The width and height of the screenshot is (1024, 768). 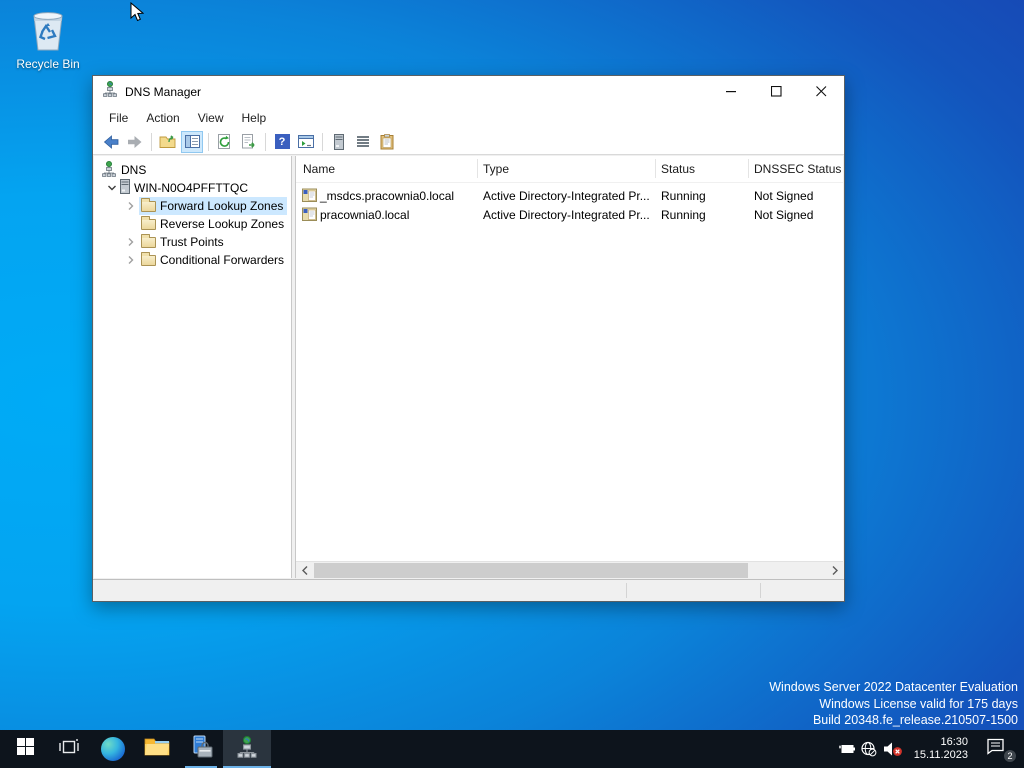 What do you see at coordinates (162, 118) in the screenshot?
I see `menu-action: Action` at bounding box center [162, 118].